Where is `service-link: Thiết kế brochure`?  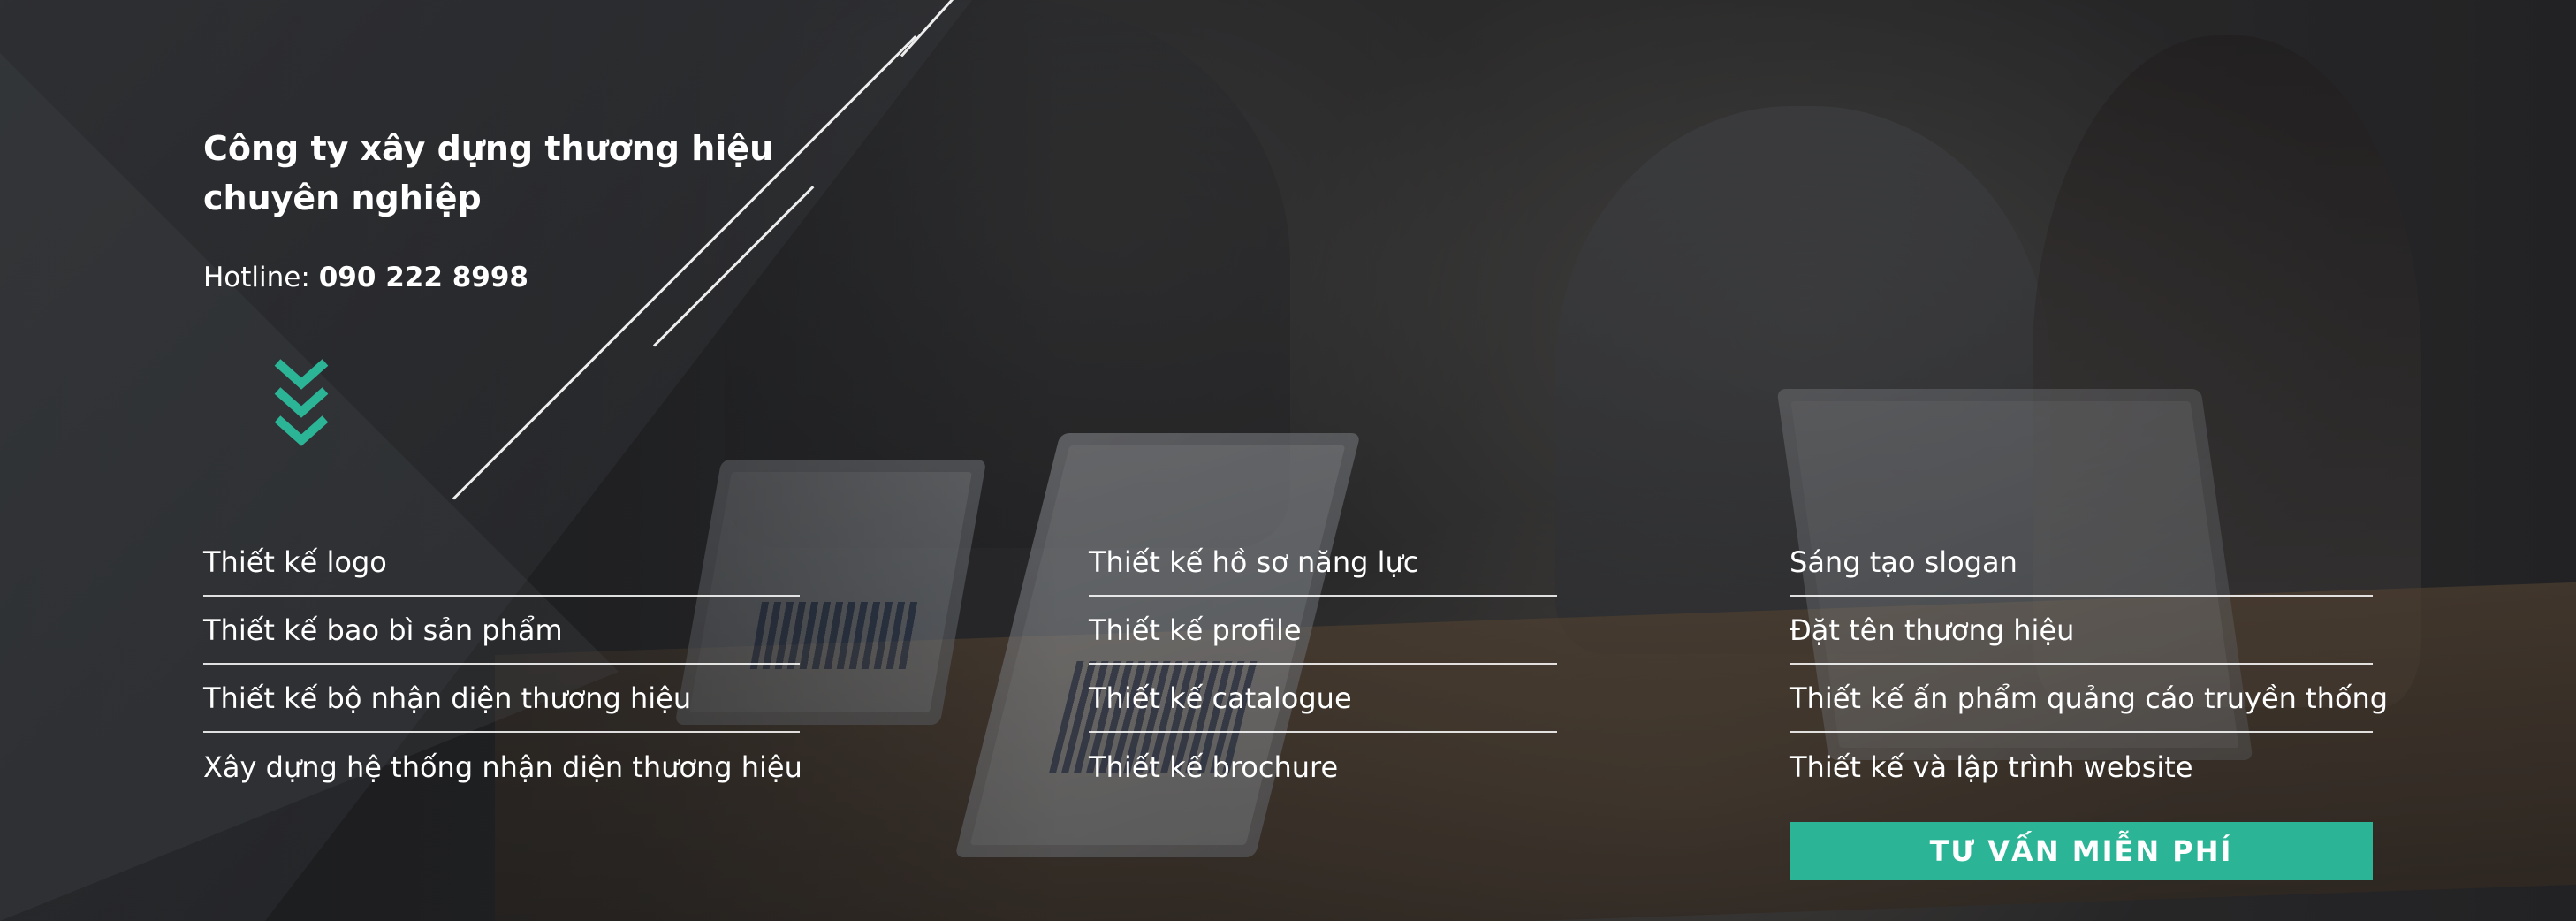 service-link: Thiết kế brochure is located at coordinates (1323, 767).